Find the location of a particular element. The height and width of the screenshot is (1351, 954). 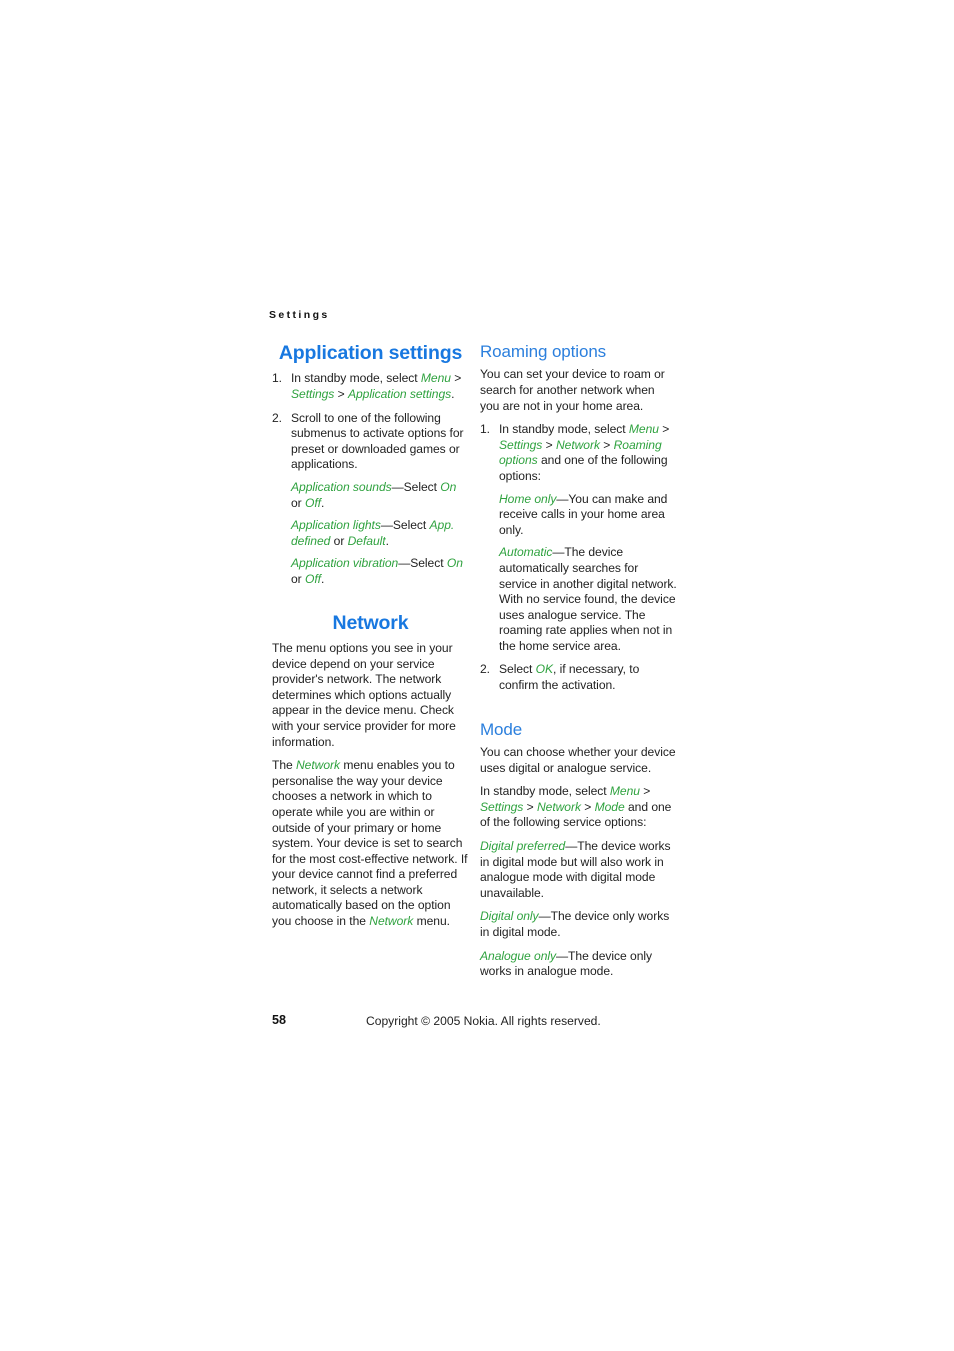

application-vibration-term: Application vibration is located at coordinates (345, 563).